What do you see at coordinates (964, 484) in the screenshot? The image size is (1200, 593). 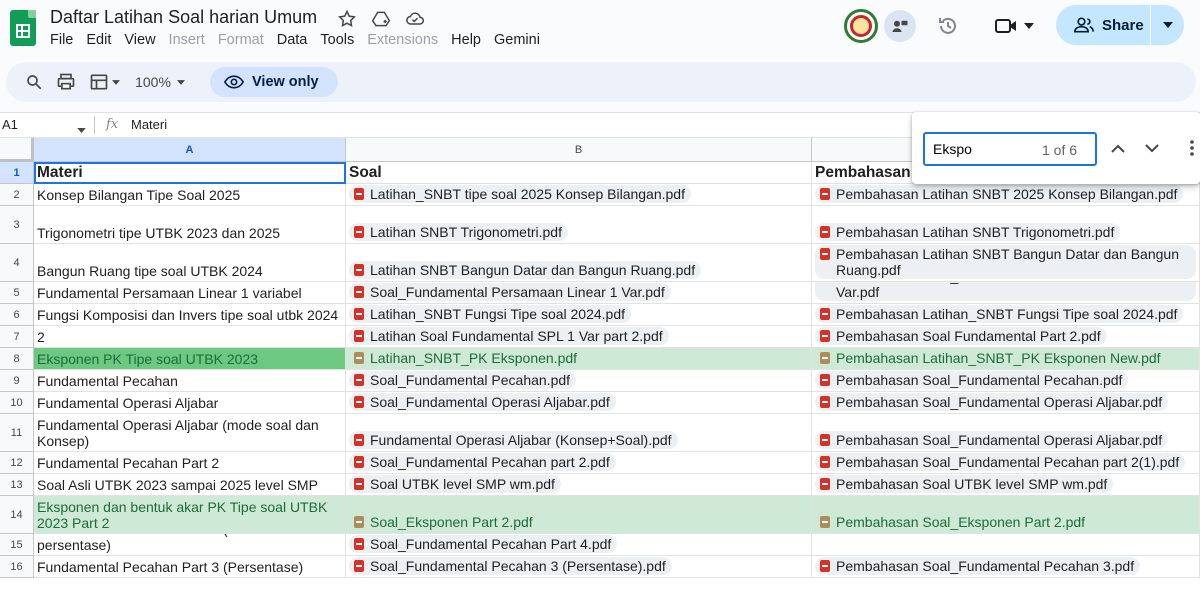 I see `file-chip: Pembahasan Soal UTBK level SMP wm.pdf` at bounding box center [964, 484].